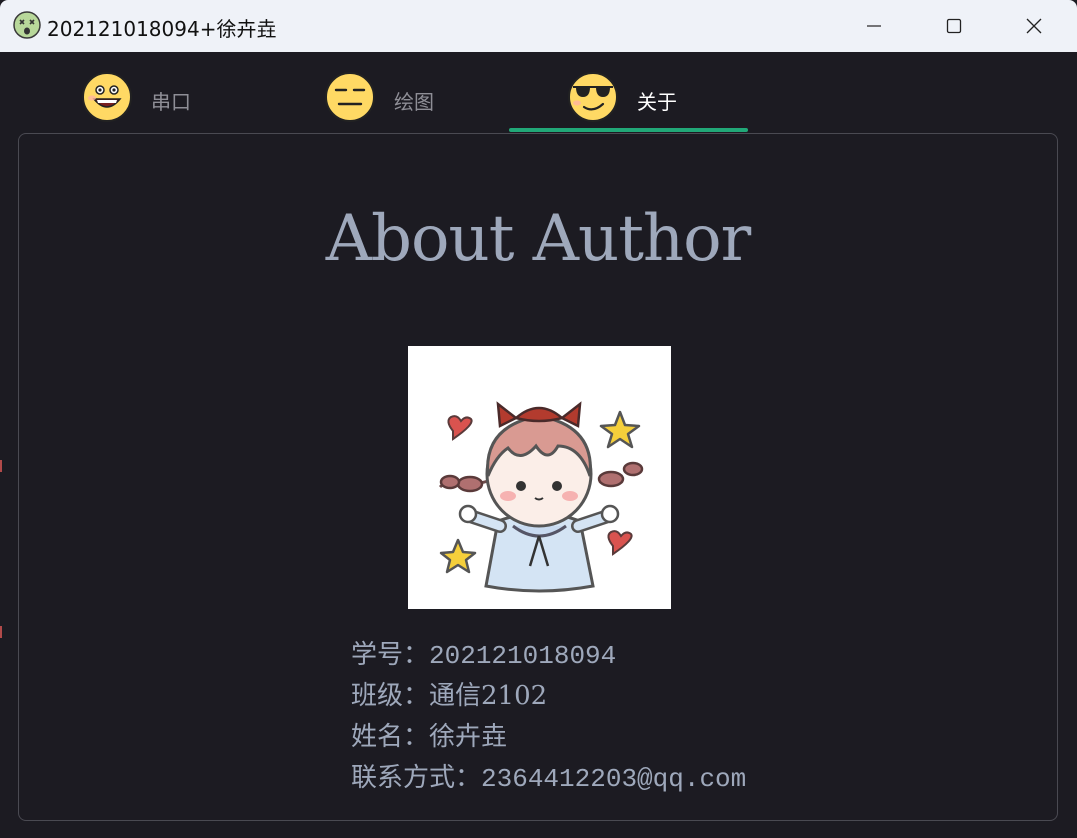 Image resolution: width=1077 pixels, height=838 pixels. I want to click on student-id-label: 学号：, so click(390, 655).